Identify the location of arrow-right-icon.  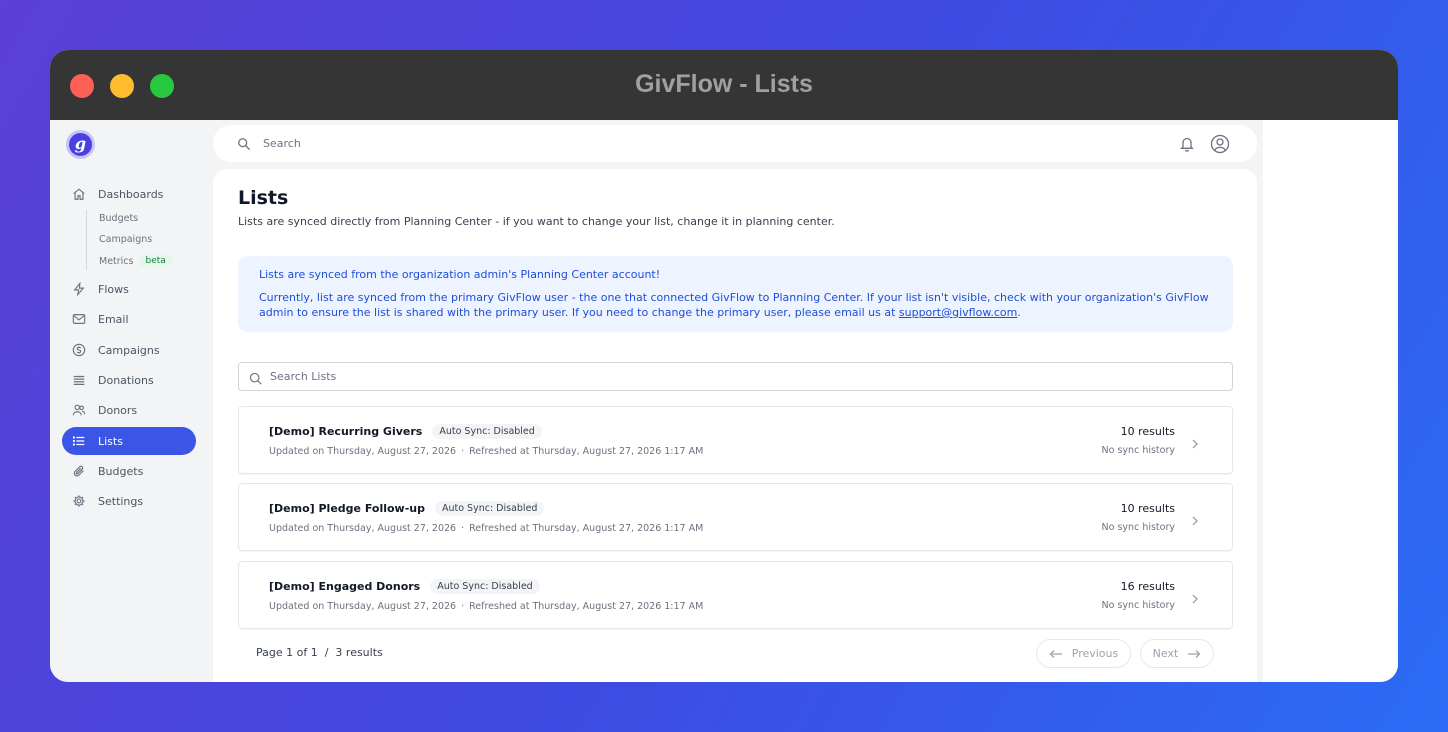
(1194, 654).